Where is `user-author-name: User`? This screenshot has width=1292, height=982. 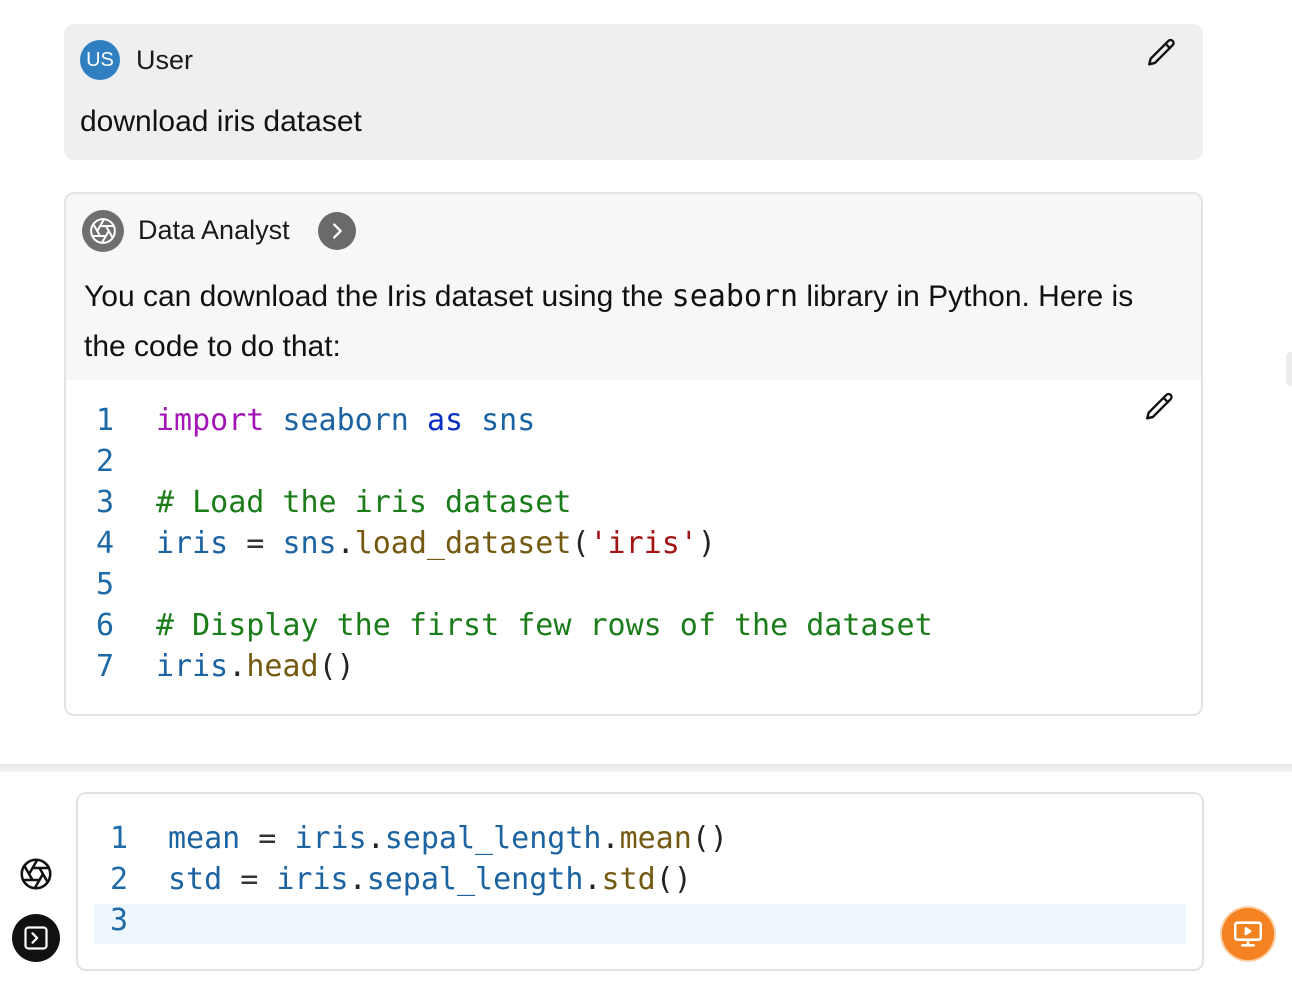
user-author-name: User is located at coordinates (165, 60).